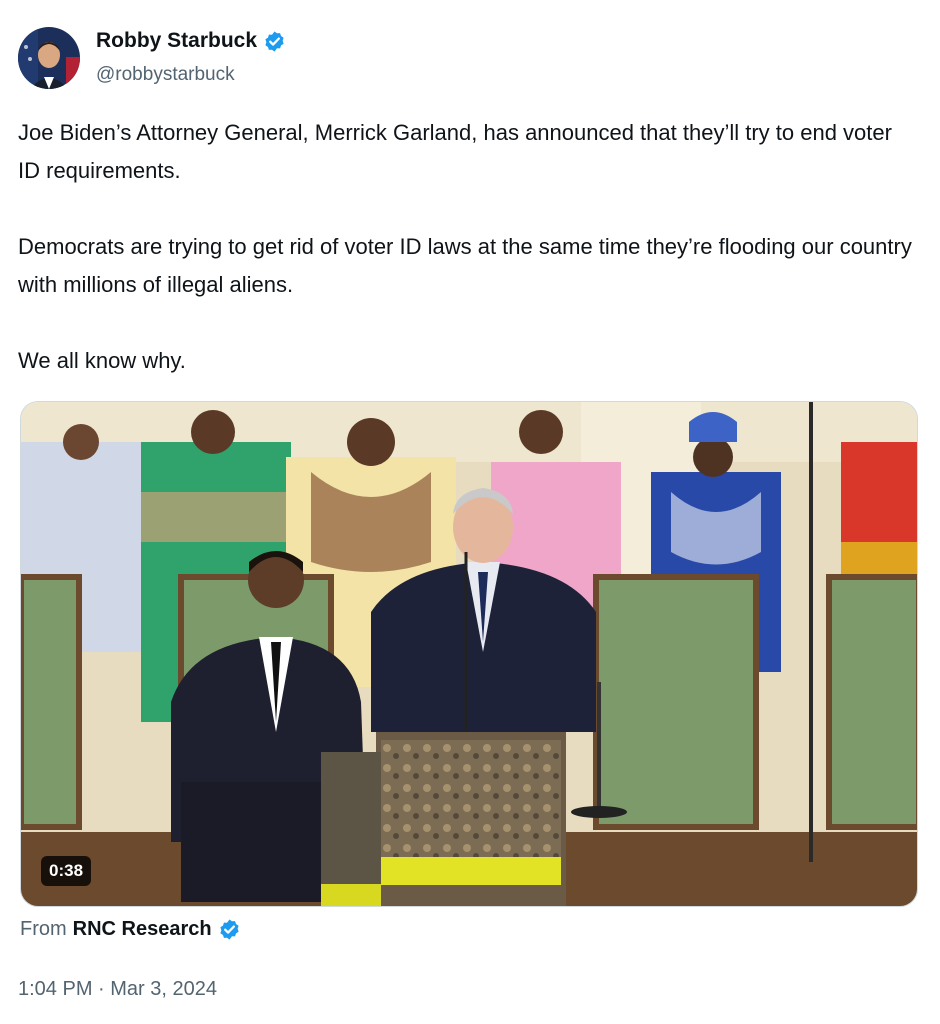 This screenshot has height=1024, width=940. I want to click on verified-badge-icon, so click(274, 41).